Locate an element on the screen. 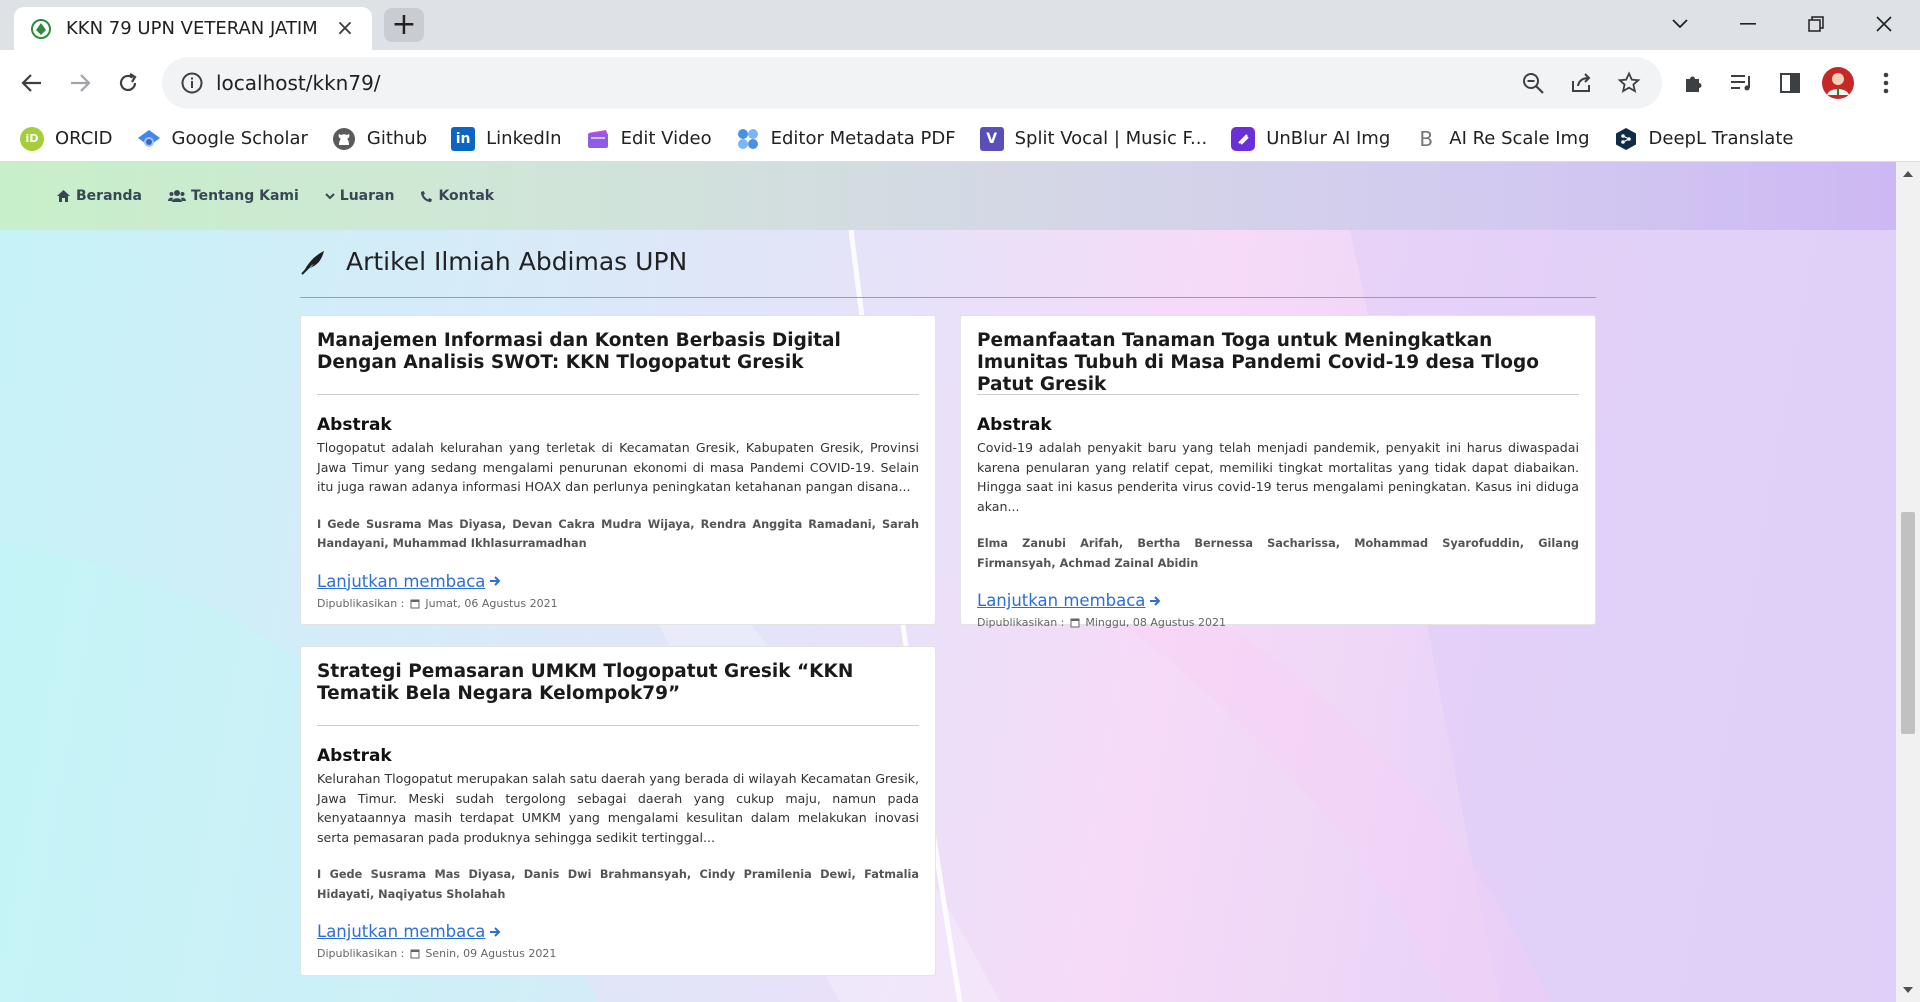 This screenshot has height=1002, width=1920. share-icon is located at coordinates (1581, 83).